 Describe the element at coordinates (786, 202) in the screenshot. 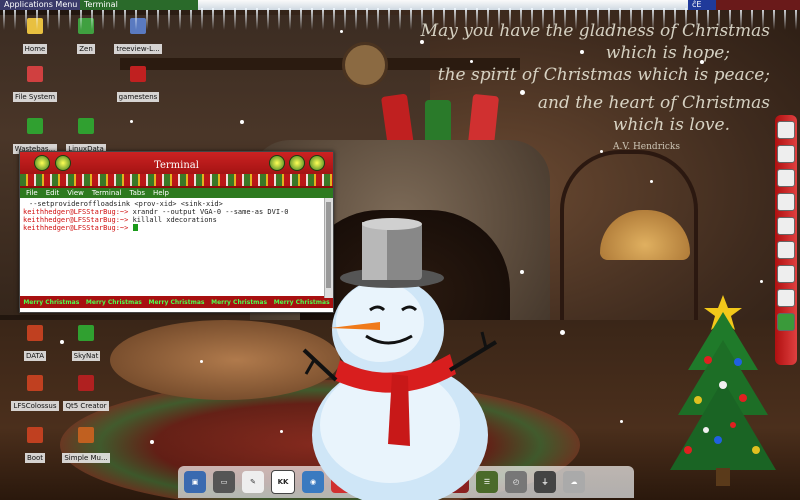

I see `eject-icon` at that location.